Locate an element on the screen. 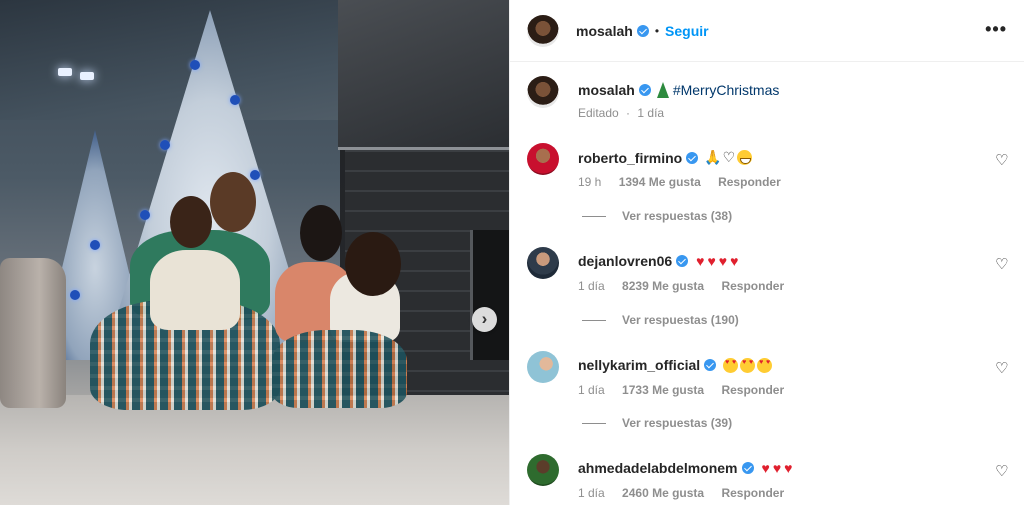 Image resolution: width=1024 pixels, height=505 pixels. comment-meta: 1 día 8239 Me gusta Responder is located at coordinates (681, 286).